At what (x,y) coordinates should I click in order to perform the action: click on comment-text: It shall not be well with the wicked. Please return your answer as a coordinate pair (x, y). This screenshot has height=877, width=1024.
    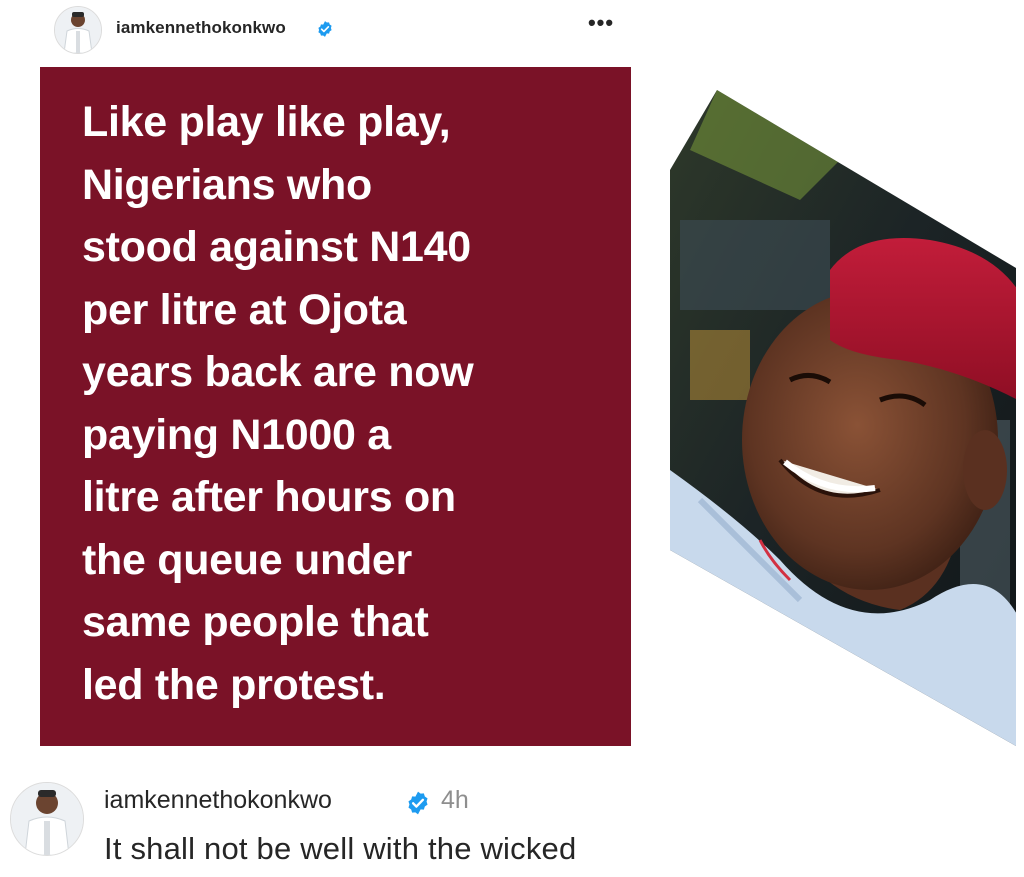
    Looking at the image, I should click on (340, 848).